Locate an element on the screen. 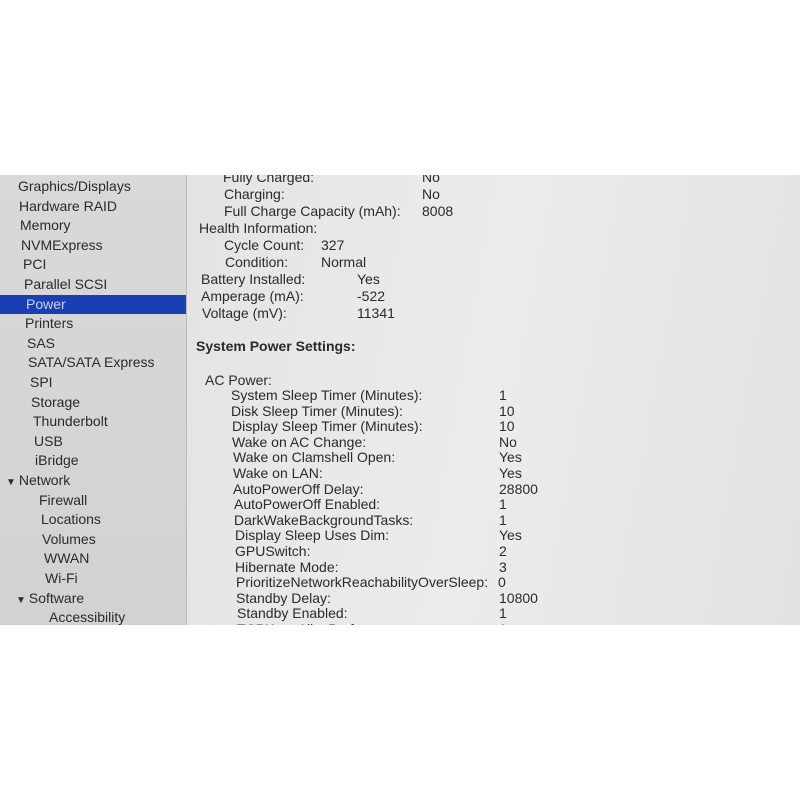 This screenshot has height=800, width=800. sidebar-item-hardware-raid: Hardware RAID is located at coordinates (68, 206).